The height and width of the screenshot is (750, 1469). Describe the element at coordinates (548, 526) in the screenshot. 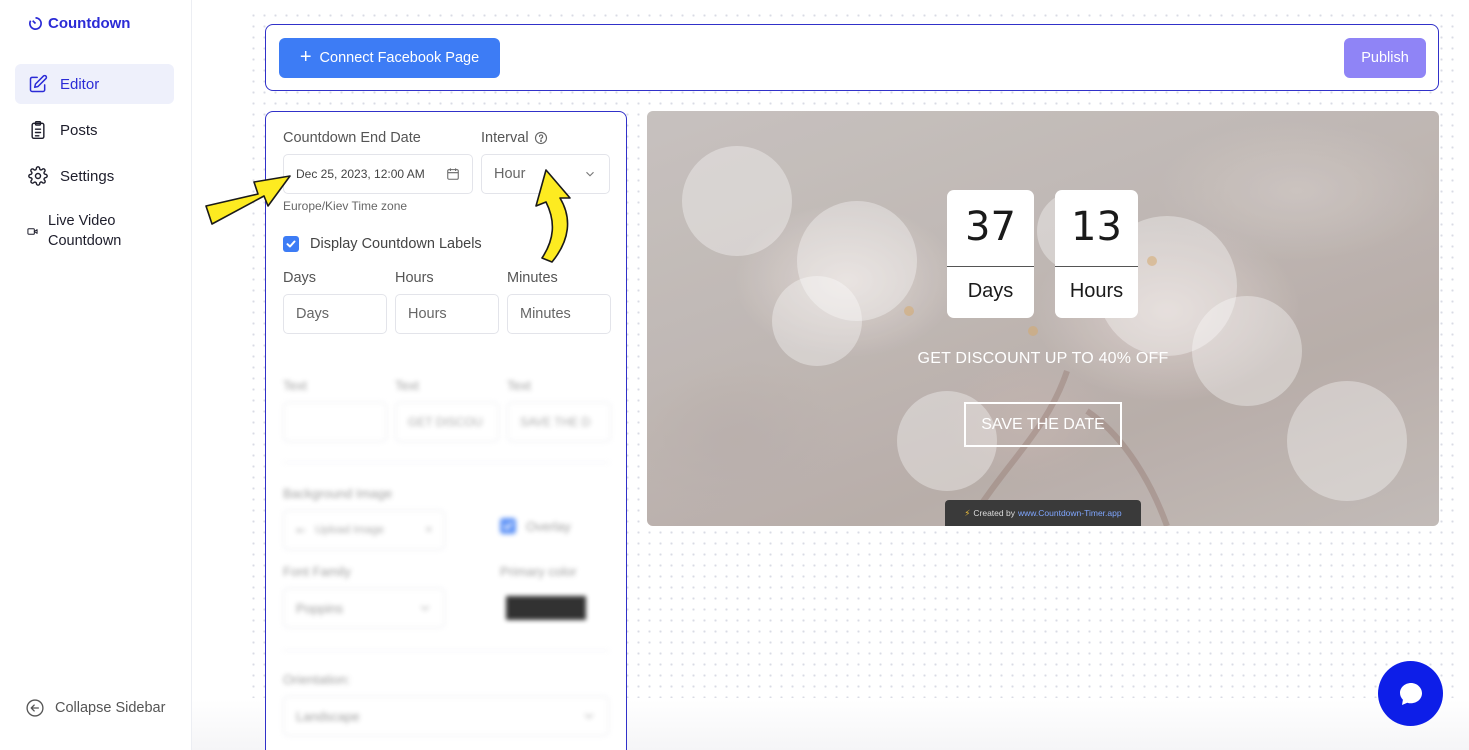

I see `overlay-label: Overlay` at that location.